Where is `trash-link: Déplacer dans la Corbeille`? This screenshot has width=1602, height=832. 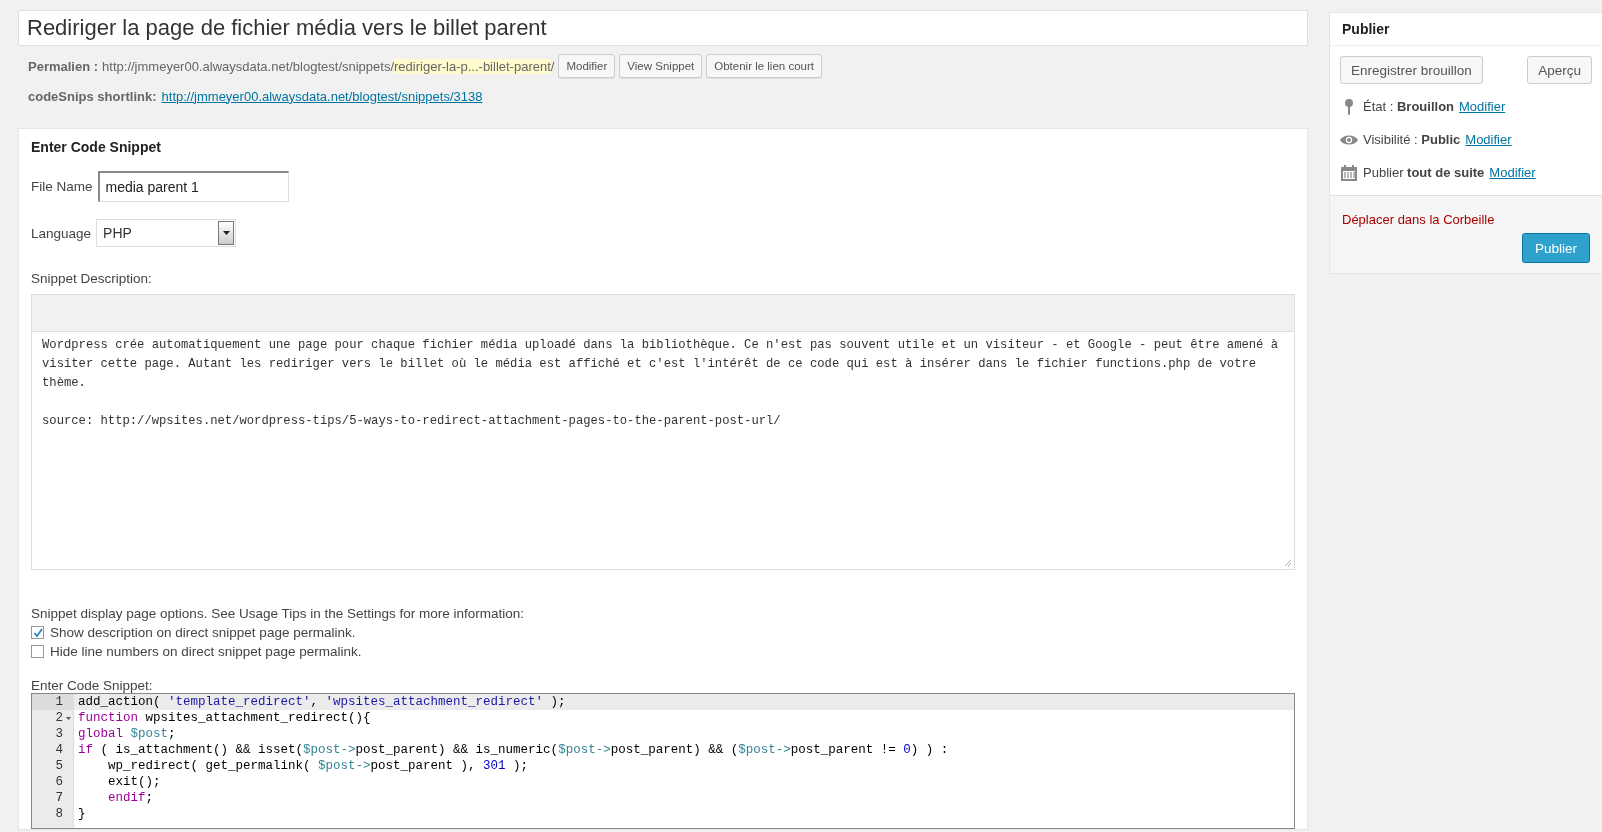
trash-link: Déplacer dans la Corbeille is located at coordinates (1418, 219).